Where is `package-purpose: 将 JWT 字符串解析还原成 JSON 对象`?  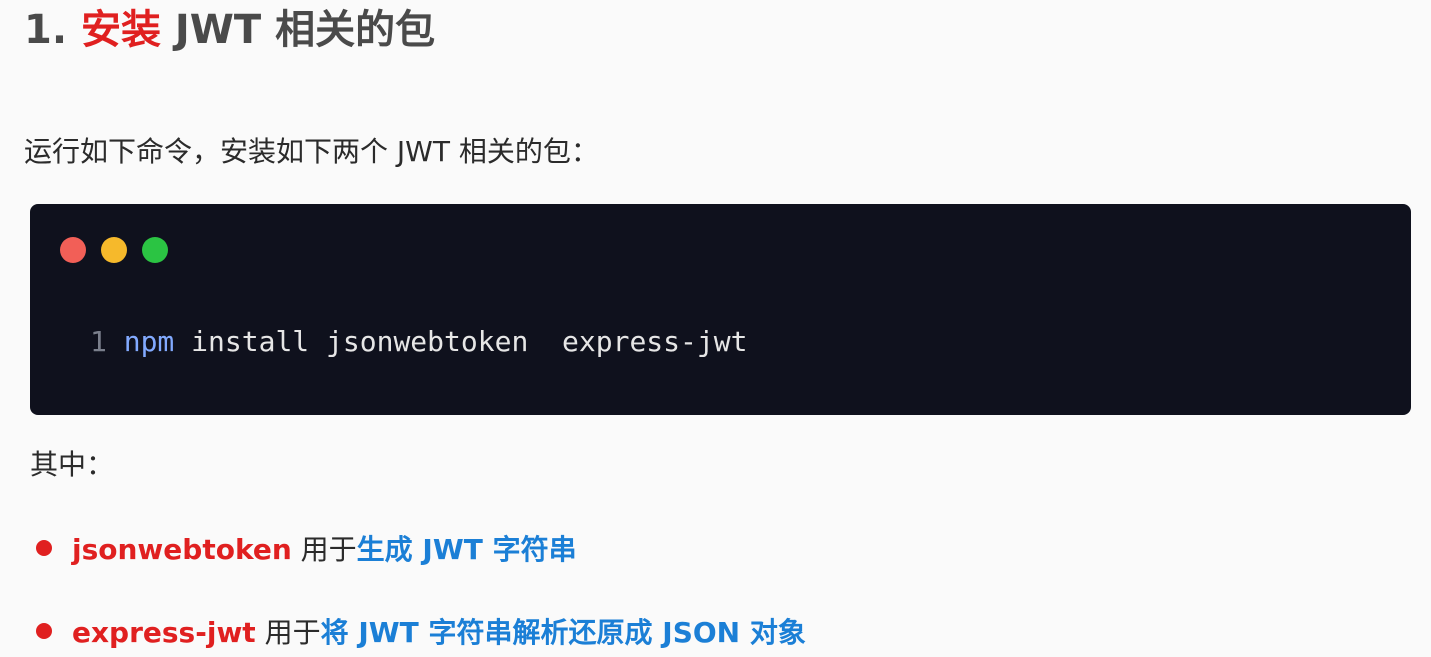
package-purpose: 将 JWT 字符串解析还原成 JSON 对象 is located at coordinates (563, 632).